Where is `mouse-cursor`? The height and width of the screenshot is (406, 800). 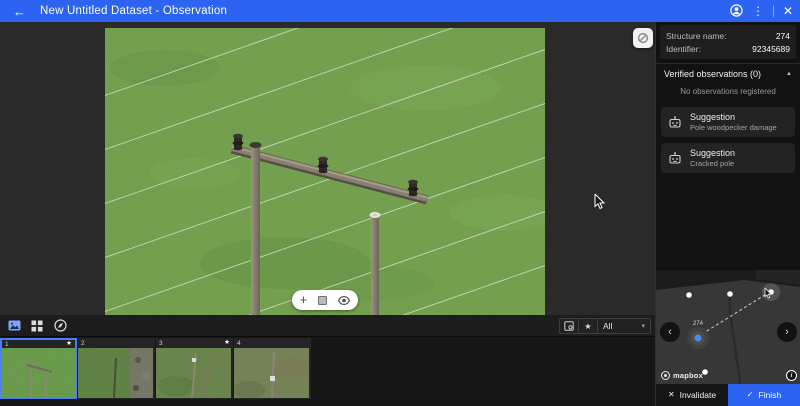
mouse-cursor is located at coordinates (600, 203).